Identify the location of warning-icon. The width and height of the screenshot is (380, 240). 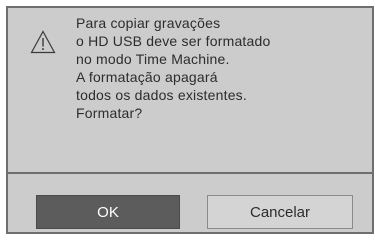
(43, 42).